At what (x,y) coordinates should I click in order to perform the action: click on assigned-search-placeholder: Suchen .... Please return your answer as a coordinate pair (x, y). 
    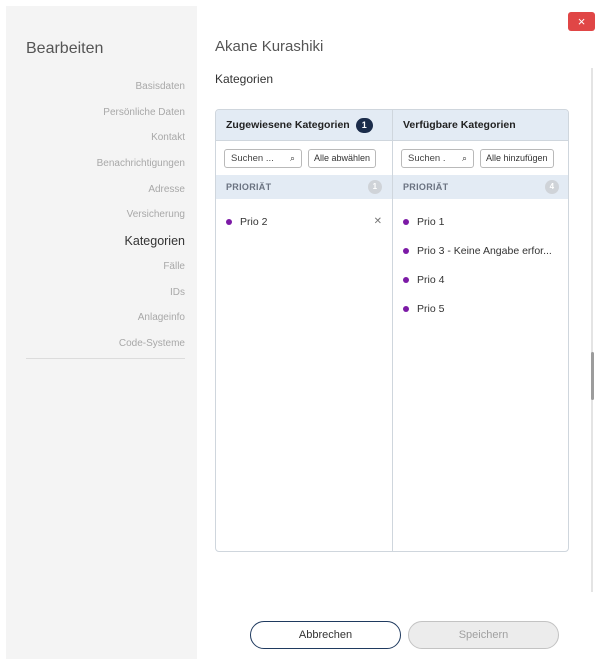
    Looking at the image, I should click on (252, 158).